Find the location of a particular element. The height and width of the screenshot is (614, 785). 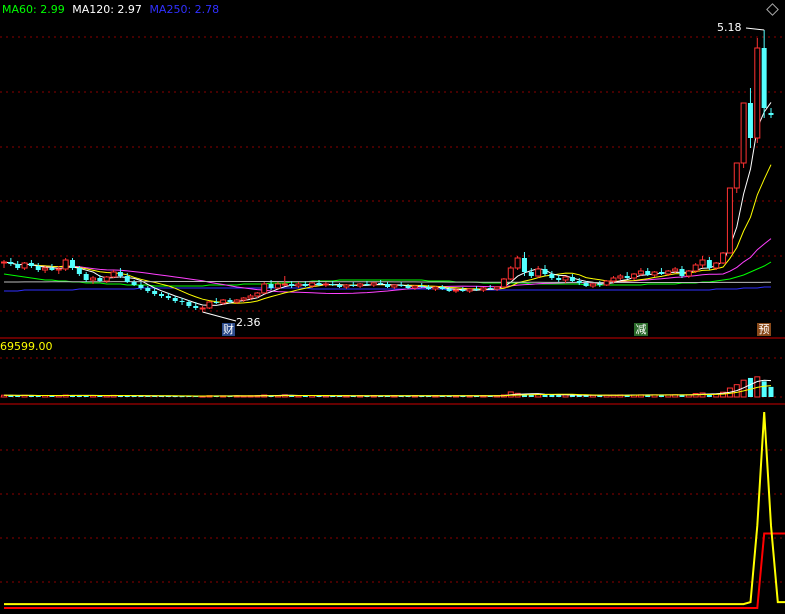

high-price-pointer is located at coordinates (755, 29).